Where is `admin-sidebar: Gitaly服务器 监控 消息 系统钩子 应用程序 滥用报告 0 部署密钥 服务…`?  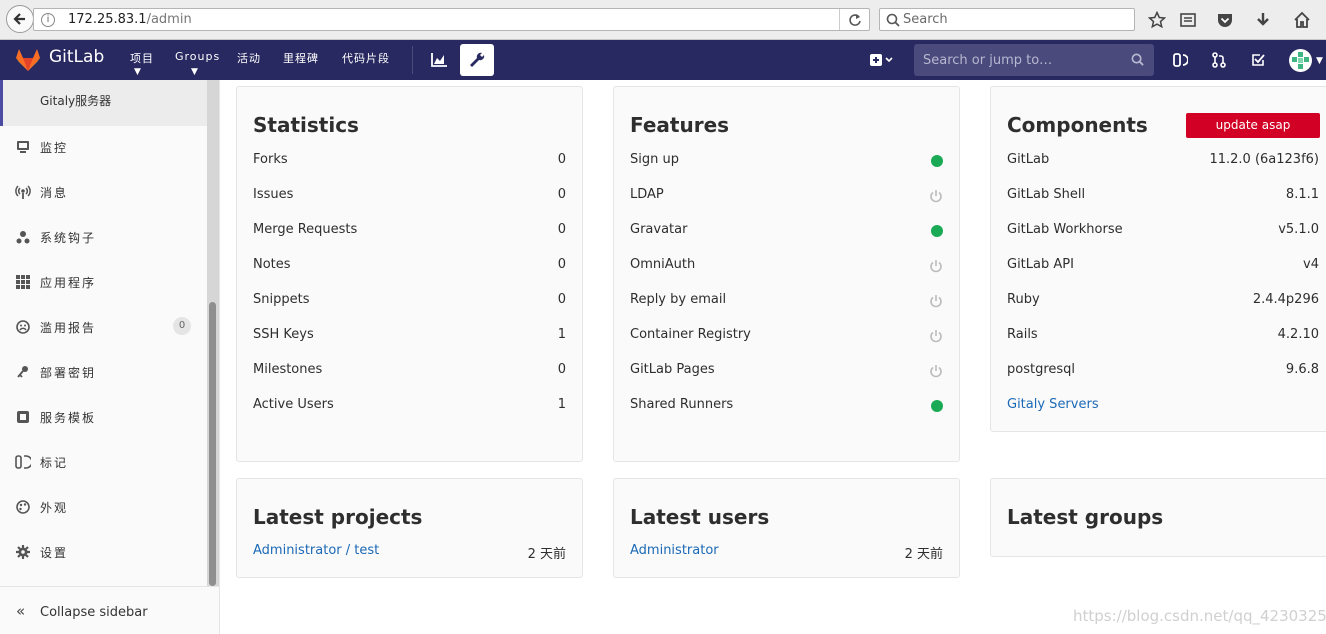 admin-sidebar: Gitaly服务器 监控 消息 系统钩子 应用程序 滥用报告 0 部署密钥 服务… is located at coordinates (110, 357).